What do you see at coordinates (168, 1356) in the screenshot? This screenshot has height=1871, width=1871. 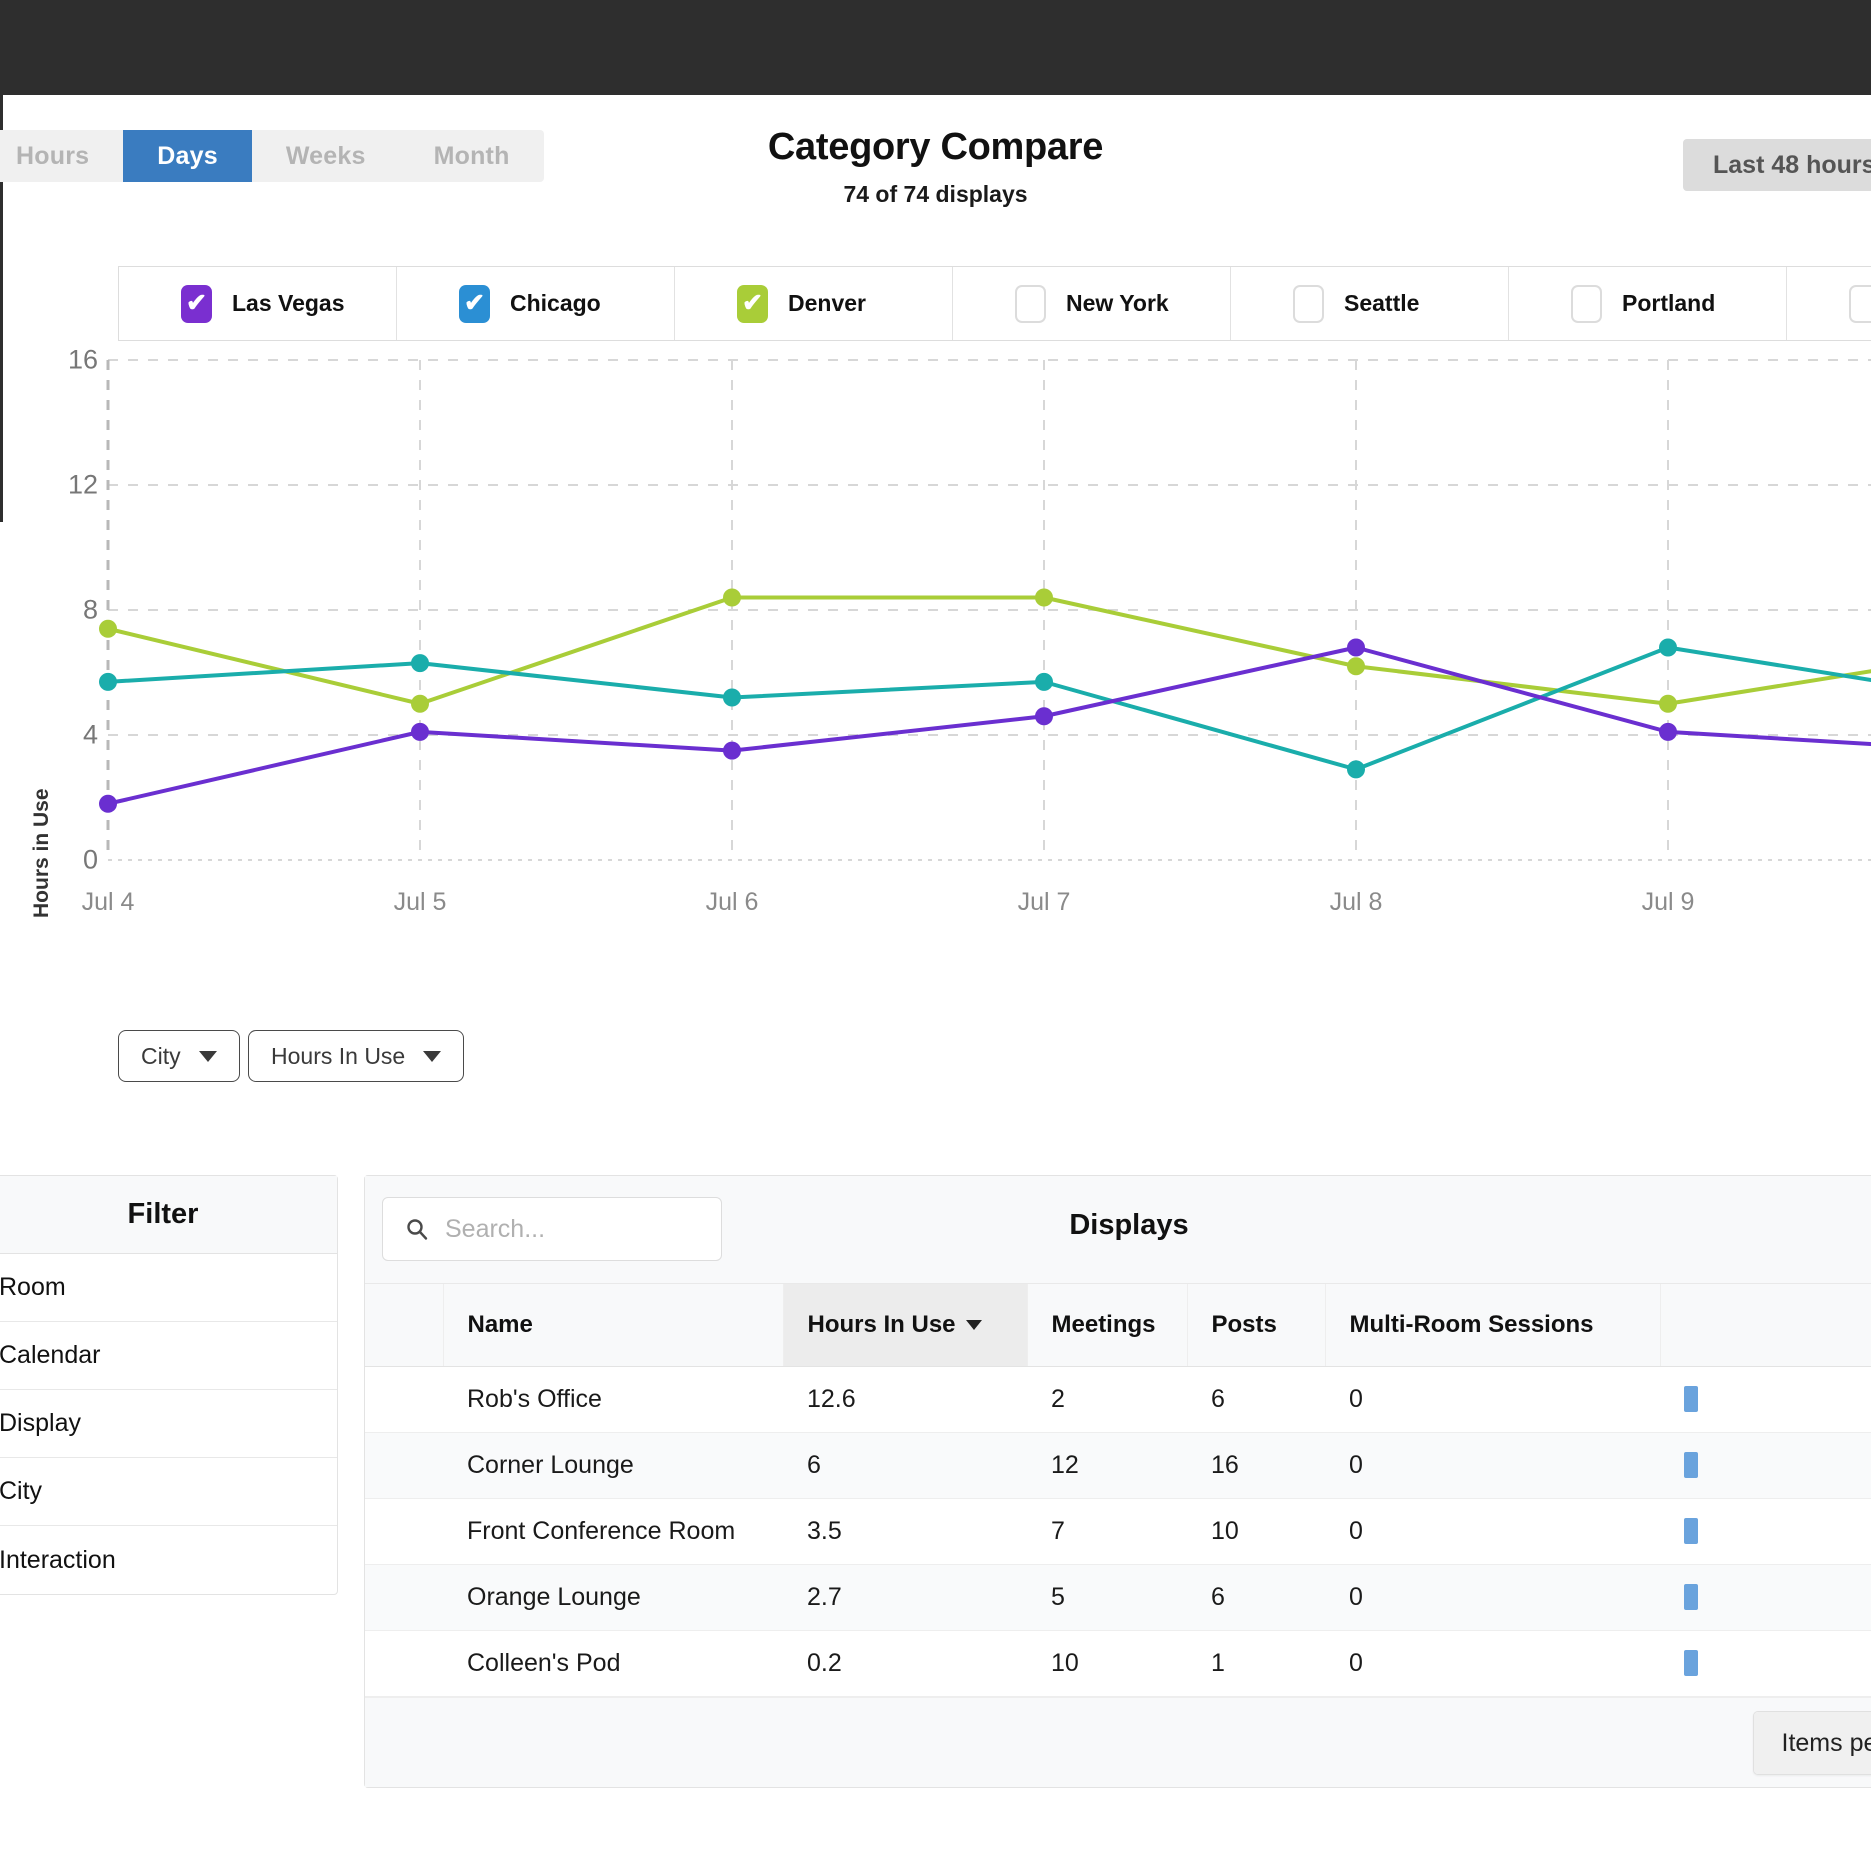 I see `filter-item-calendar: Calendar` at bounding box center [168, 1356].